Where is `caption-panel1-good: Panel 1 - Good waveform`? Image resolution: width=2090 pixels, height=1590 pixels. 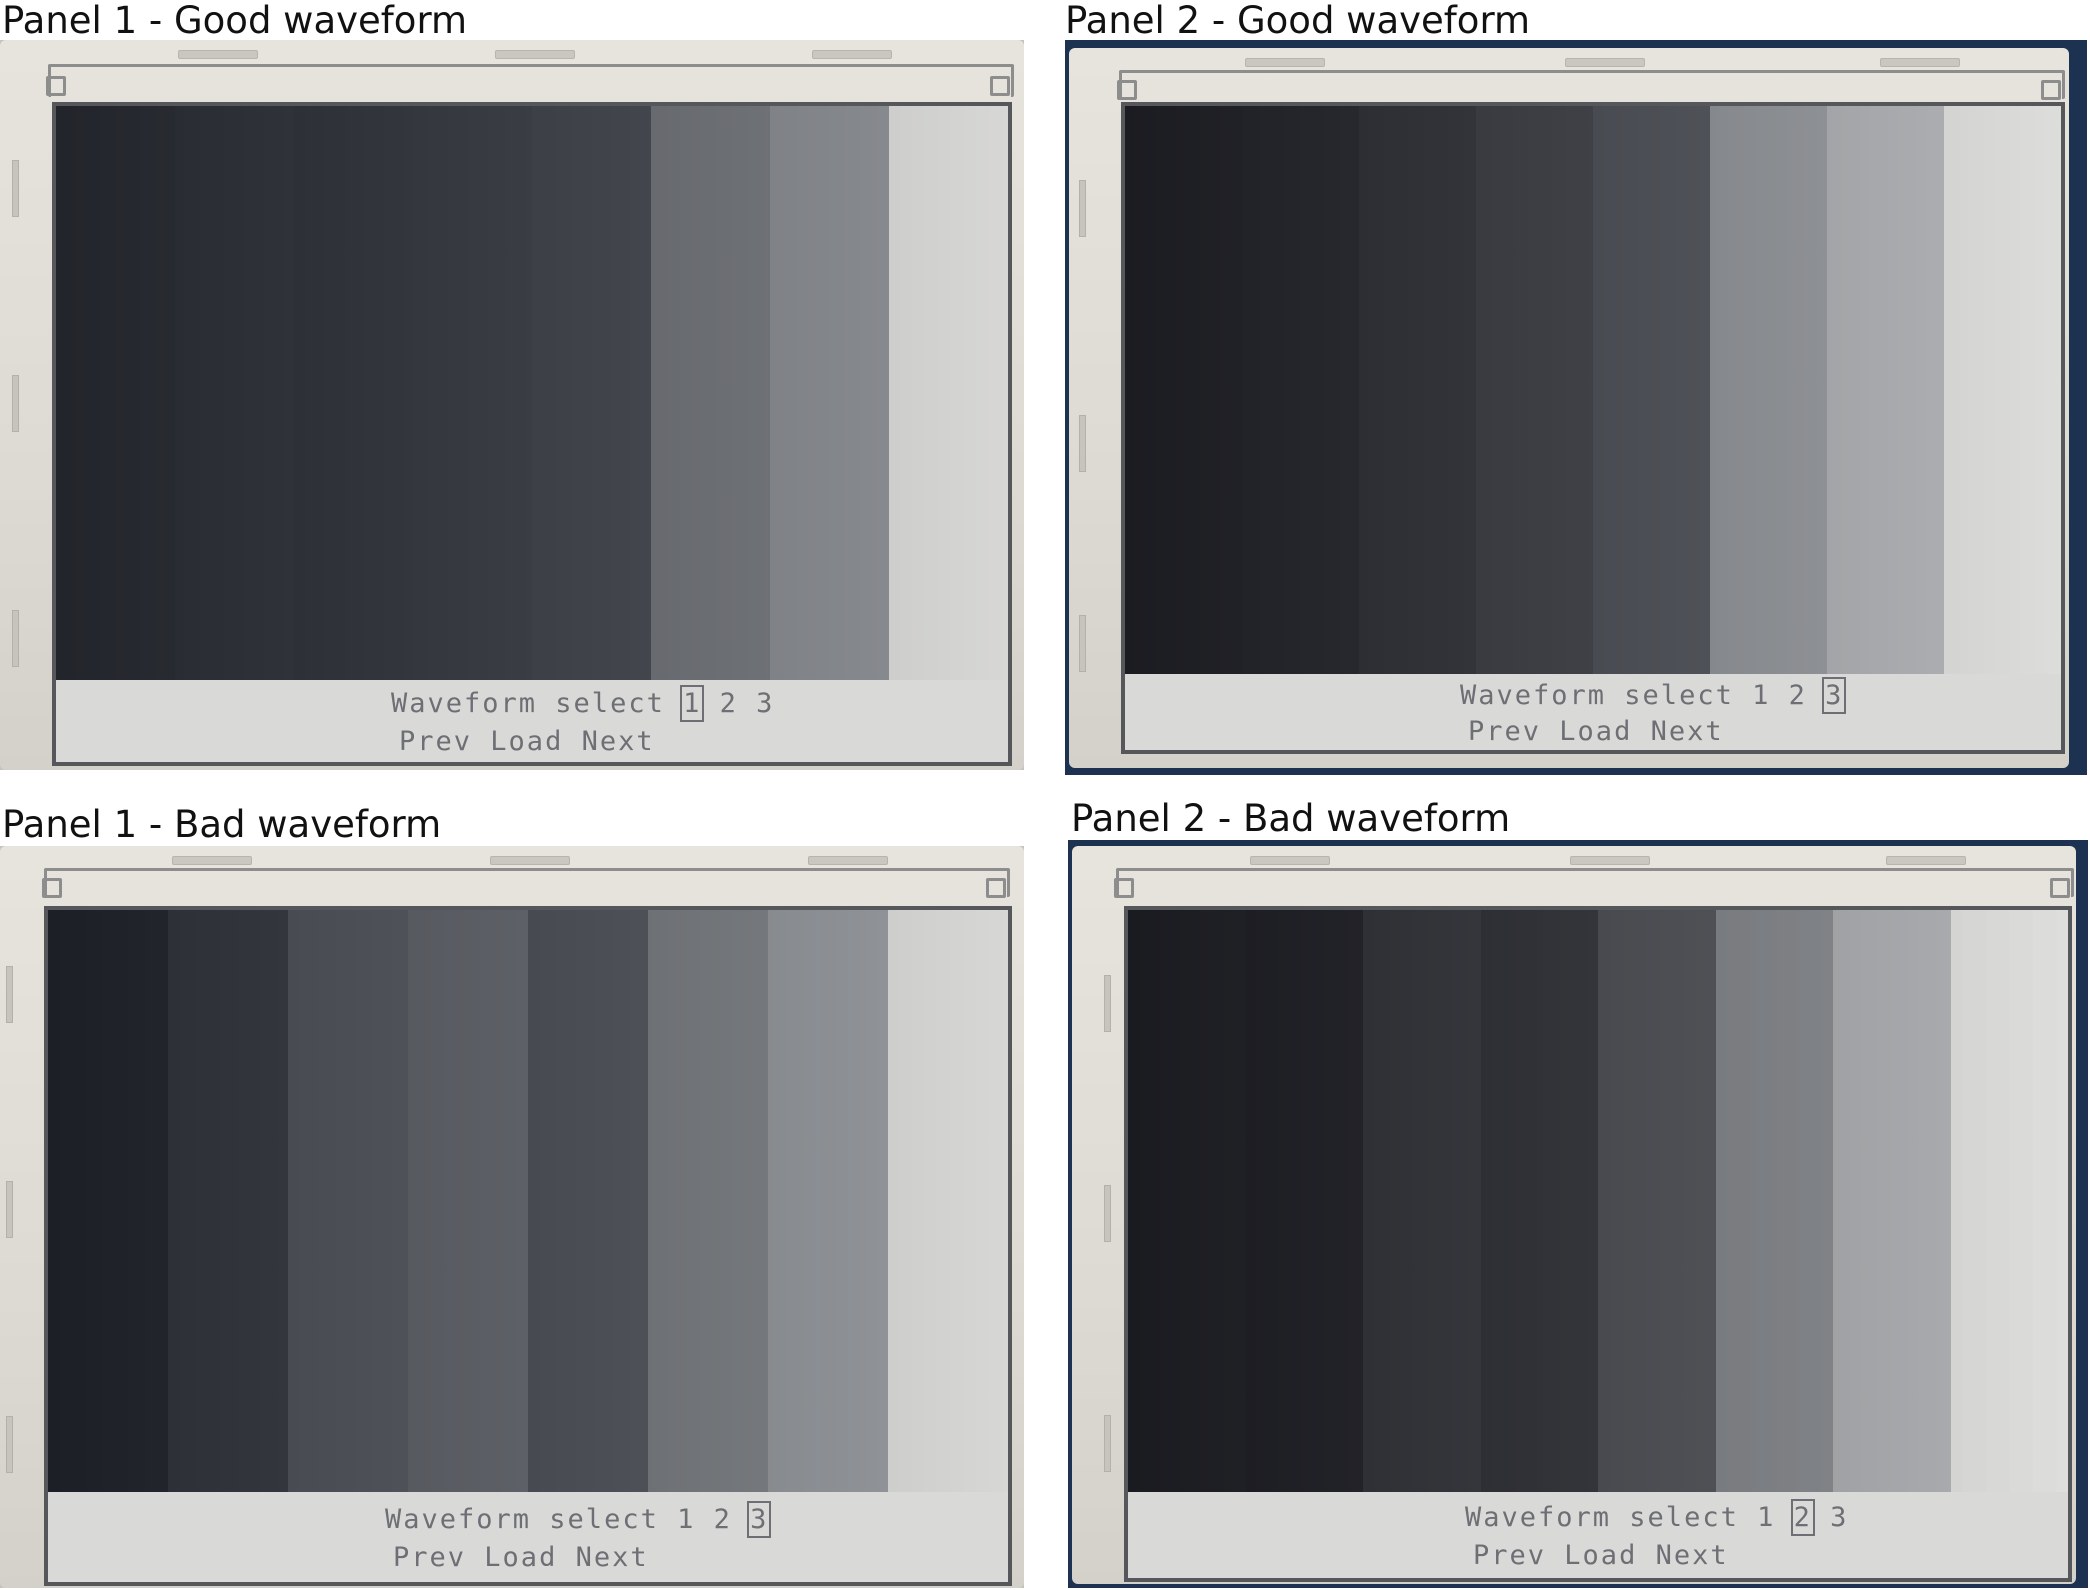
caption-panel1-good: Panel 1 - Good waveform is located at coordinates (235, 21).